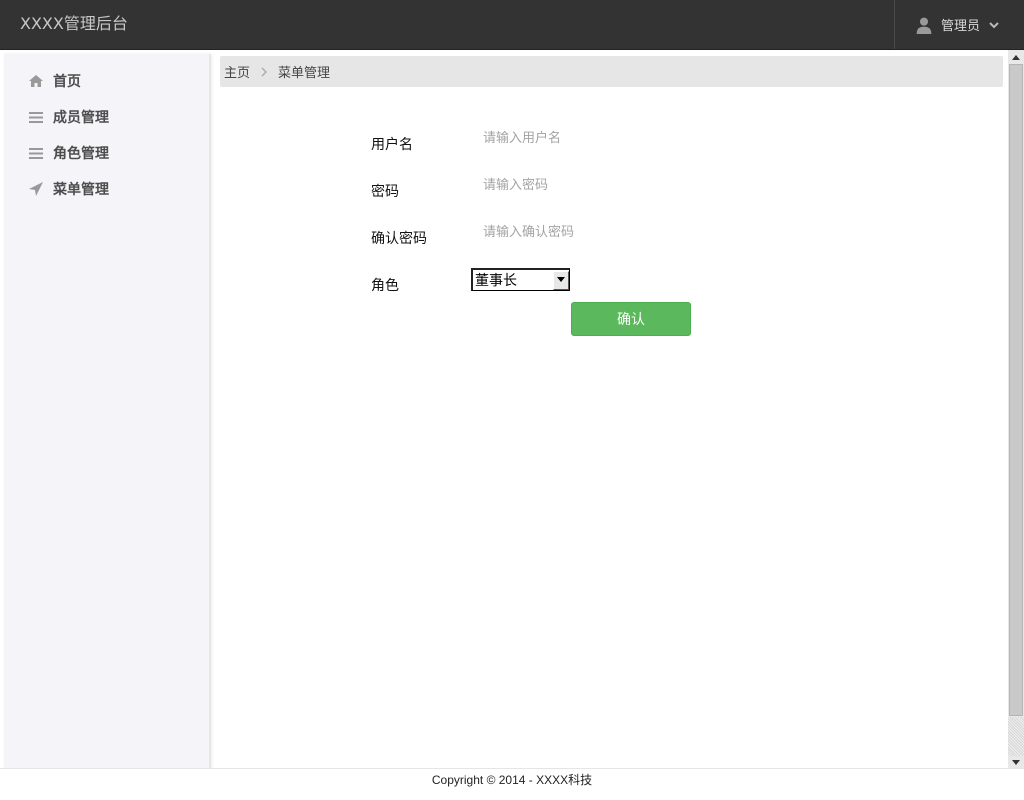 The width and height of the screenshot is (1024, 800). Describe the element at coordinates (496, 281) in the screenshot. I see `role-select-value: 董事长` at that location.